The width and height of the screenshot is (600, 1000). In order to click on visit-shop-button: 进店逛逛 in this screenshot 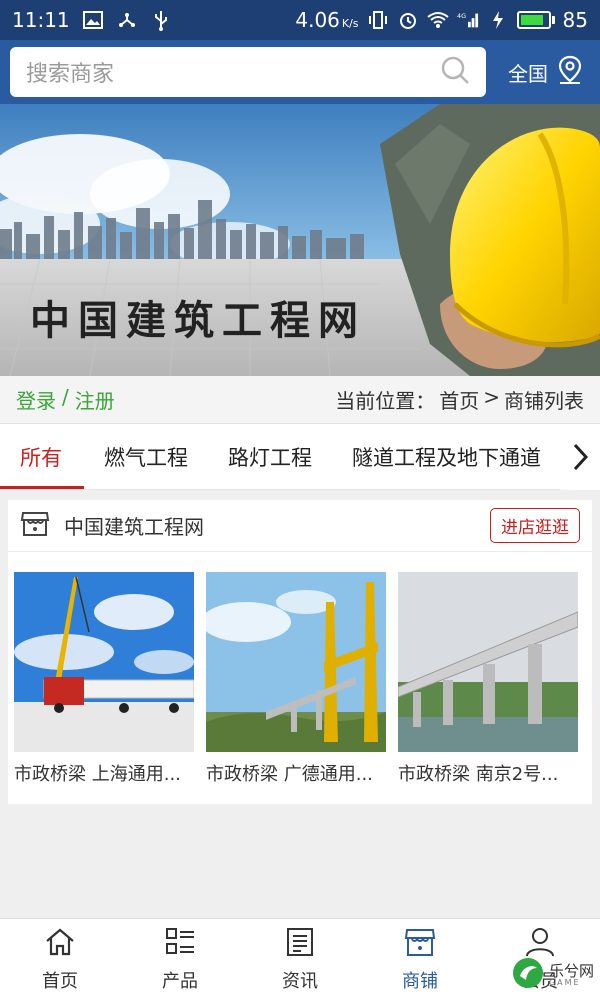, I will do `click(535, 525)`.